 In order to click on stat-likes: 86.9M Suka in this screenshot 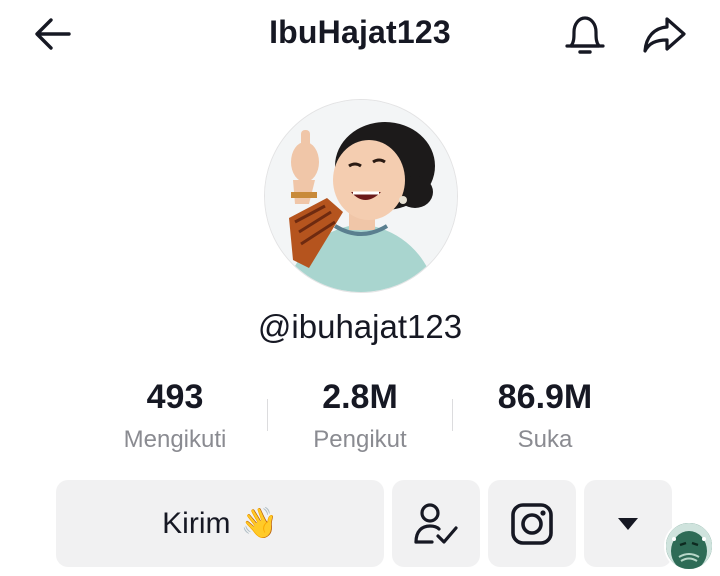, I will do `click(545, 416)`.